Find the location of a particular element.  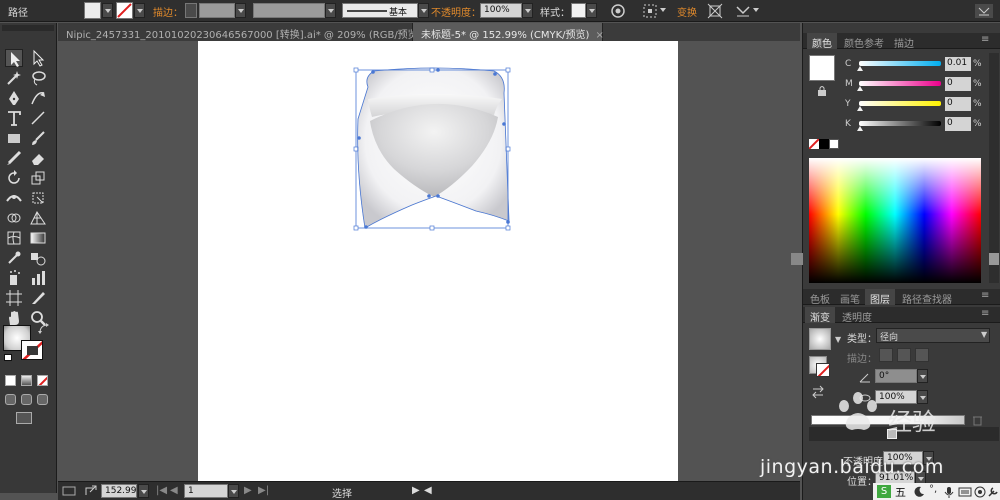

graphic-style-dropdown is located at coordinates (591, 10).